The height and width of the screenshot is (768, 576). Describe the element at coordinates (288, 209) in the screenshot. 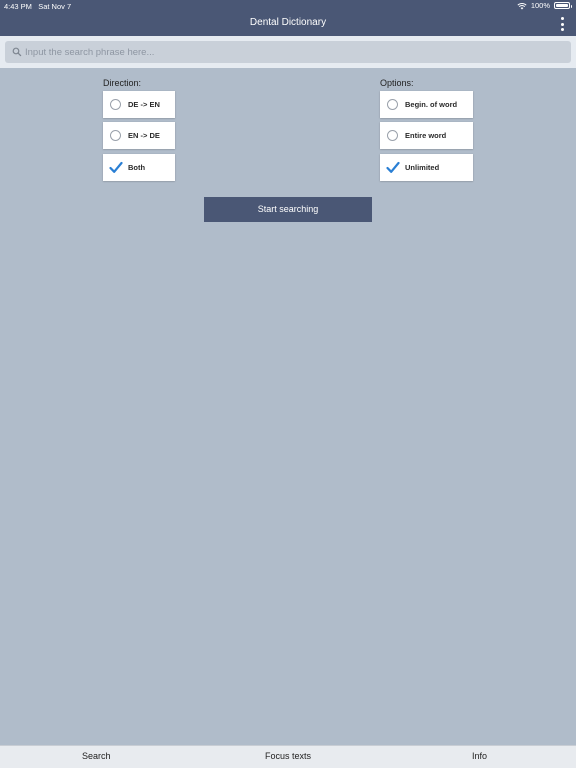

I see `start-searching-button: Start searching` at that location.